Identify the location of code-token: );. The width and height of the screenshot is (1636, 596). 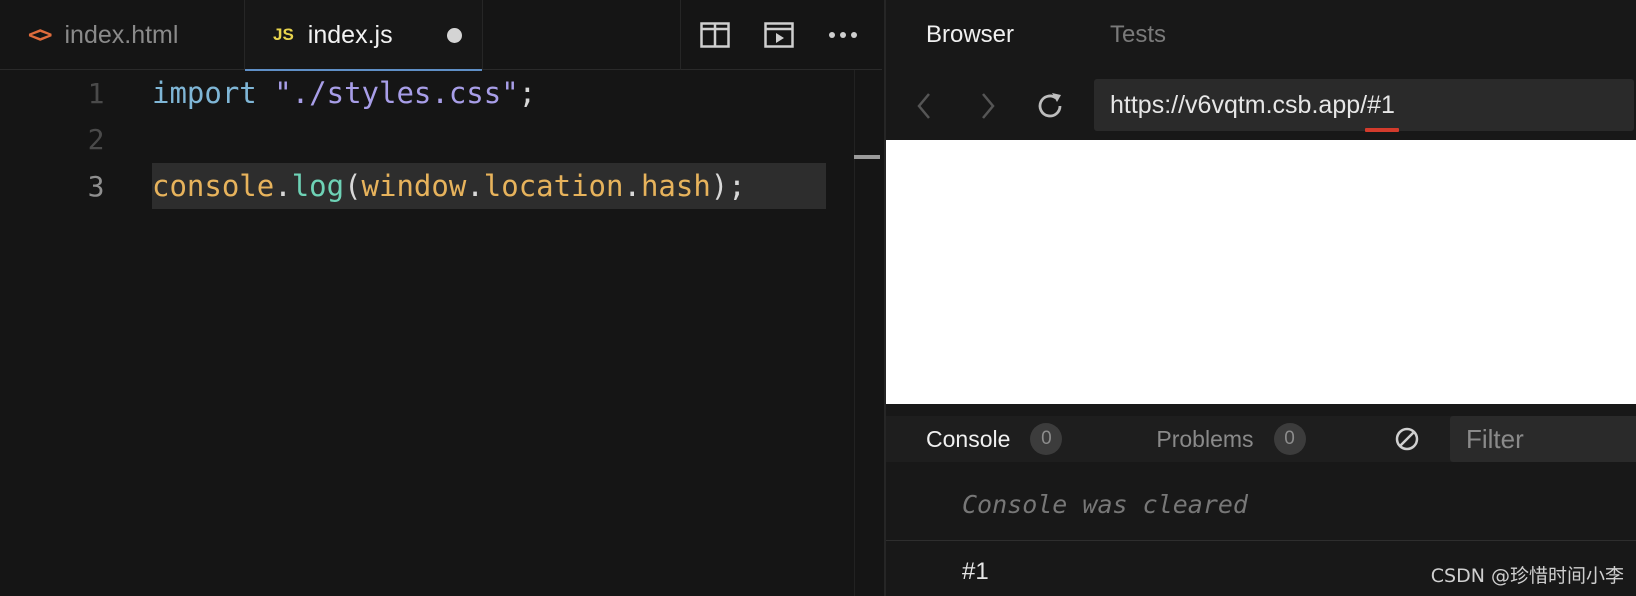
(728, 186).